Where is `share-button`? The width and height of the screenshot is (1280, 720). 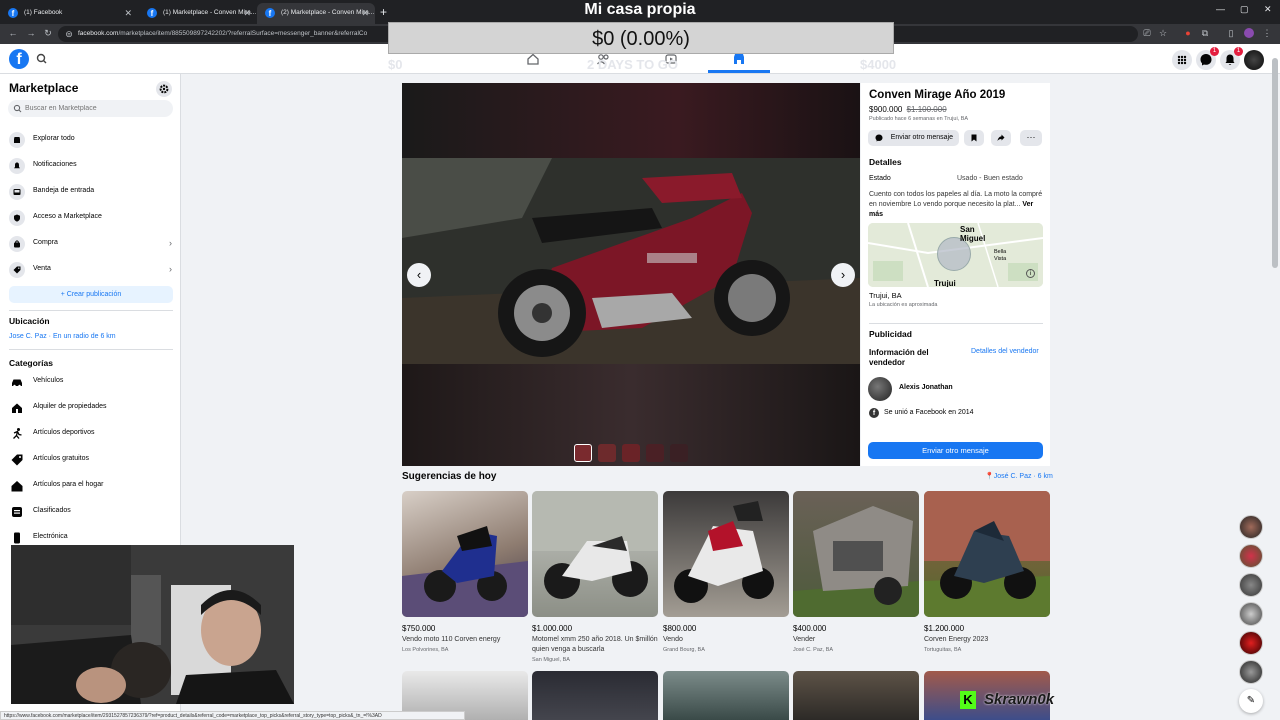 share-button is located at coordinates (1001, 138).